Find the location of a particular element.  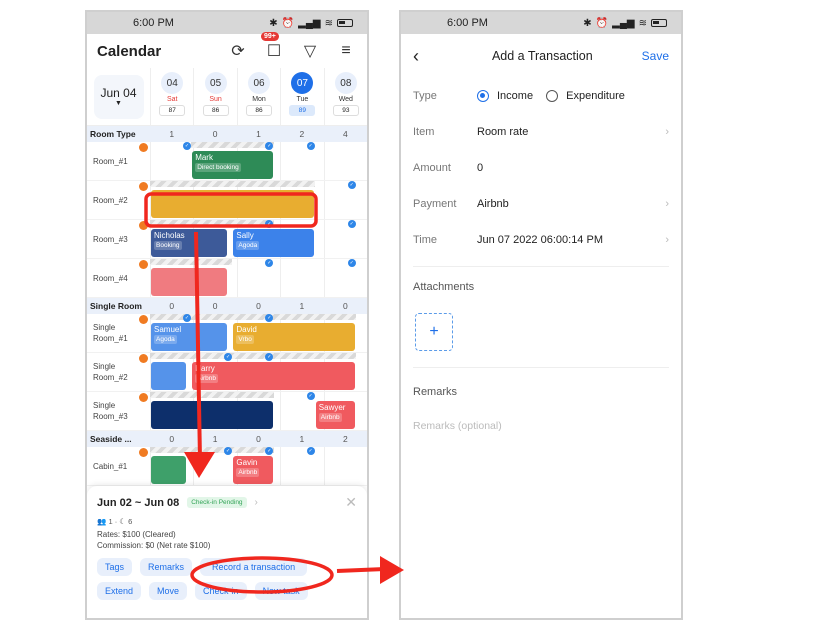

booking-block: Sawyer Airbnb is located at coordinates (335, 415).